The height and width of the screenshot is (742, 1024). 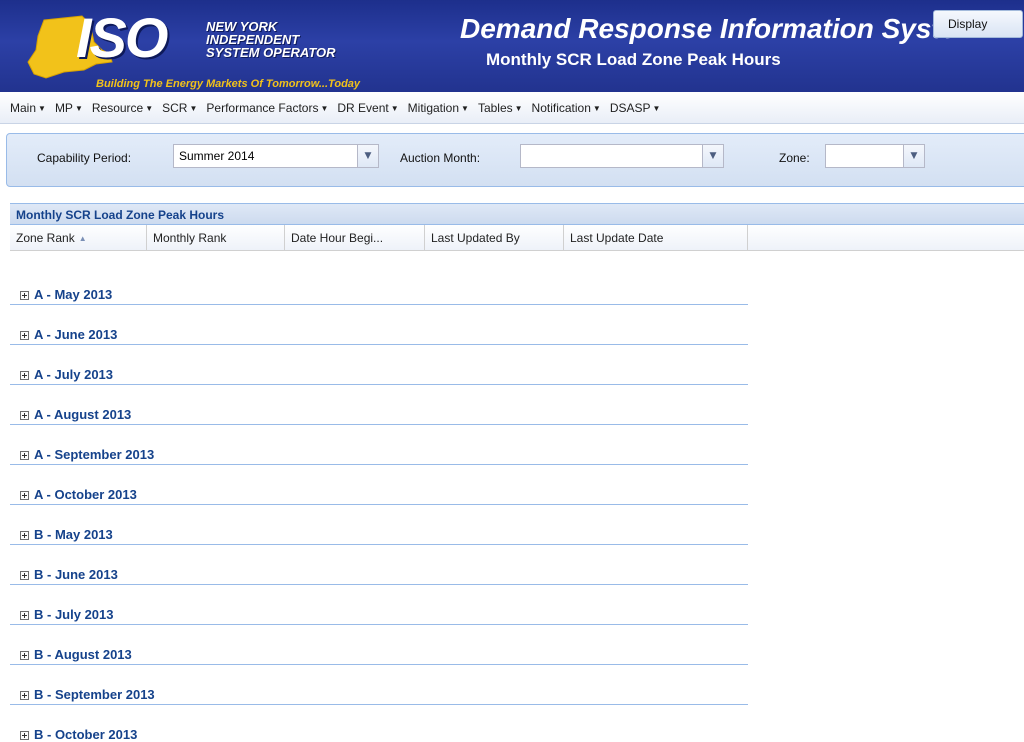 I want to click on logo-org-name: NEW YORK INDEPENDENT SYSTEM OPERATOR, so click(x=271, y=39).